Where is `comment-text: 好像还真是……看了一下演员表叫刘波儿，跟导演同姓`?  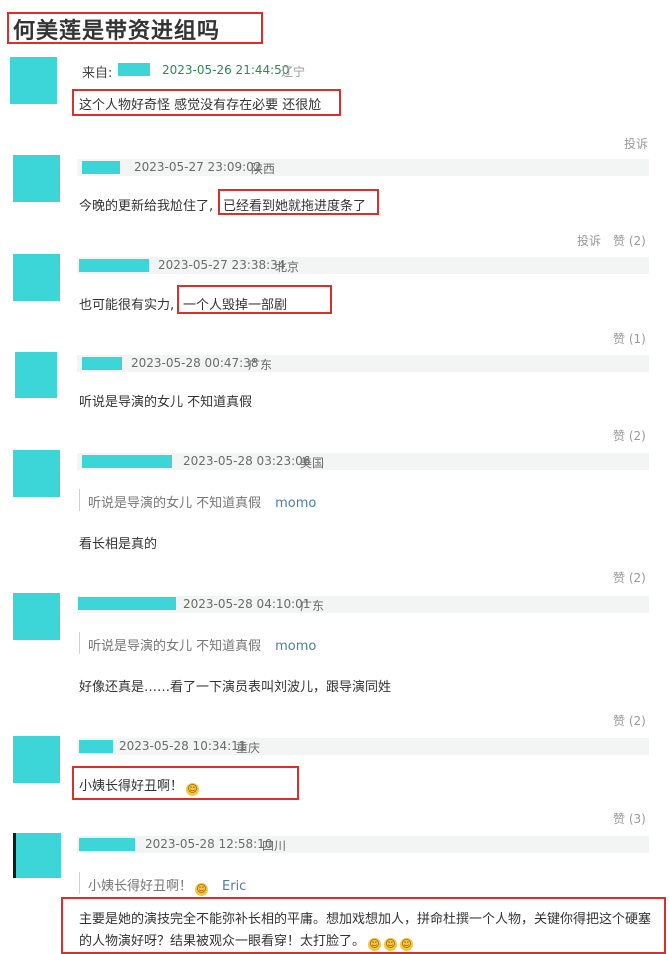
comment-text: 好像还真是……看了一下演员表叫刘波儿，跟导演同姓 is located at coordinates (235, 687).